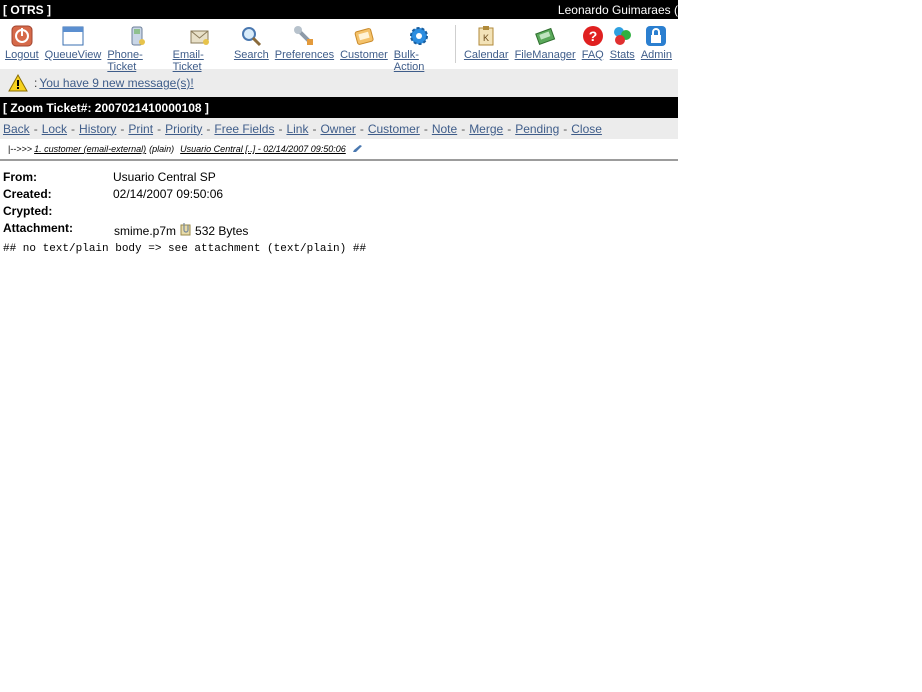  I want to click on notification-bar: : You have 9 new message(s)!, so click(339, 83).